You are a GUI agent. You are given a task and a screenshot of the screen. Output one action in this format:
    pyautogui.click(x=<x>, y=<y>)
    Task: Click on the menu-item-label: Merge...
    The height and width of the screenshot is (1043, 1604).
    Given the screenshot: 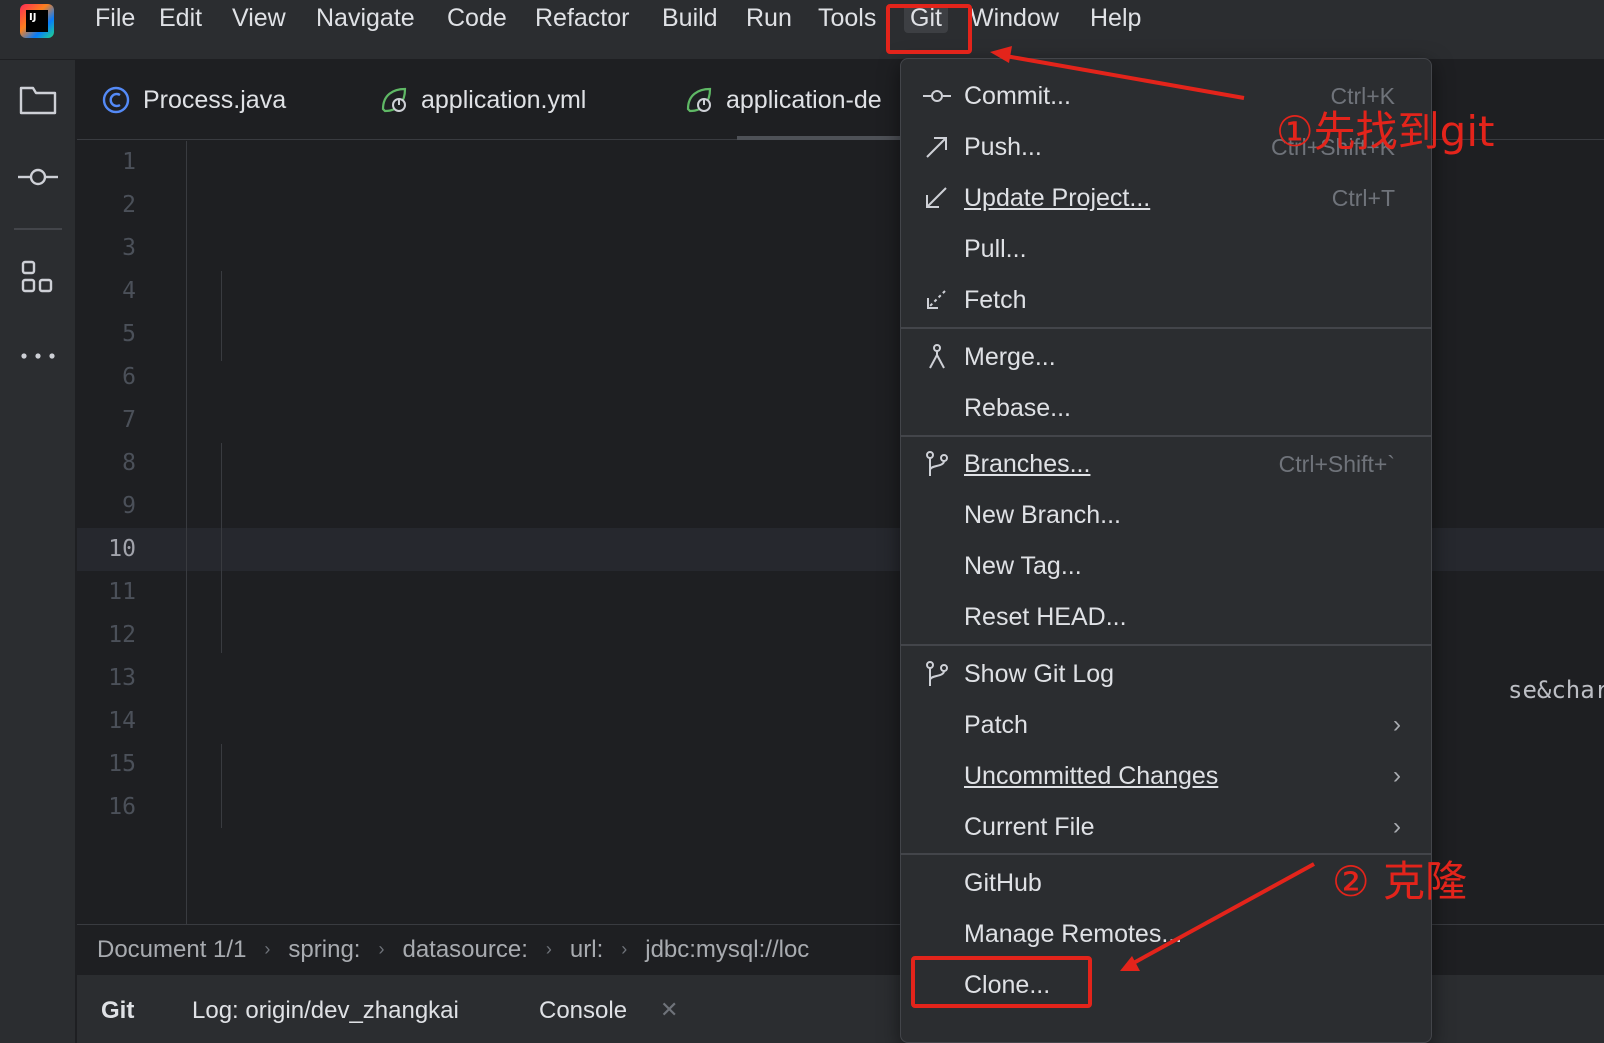 What is the action you would take?
    pyautogui.click(x=1010, y=356)
    